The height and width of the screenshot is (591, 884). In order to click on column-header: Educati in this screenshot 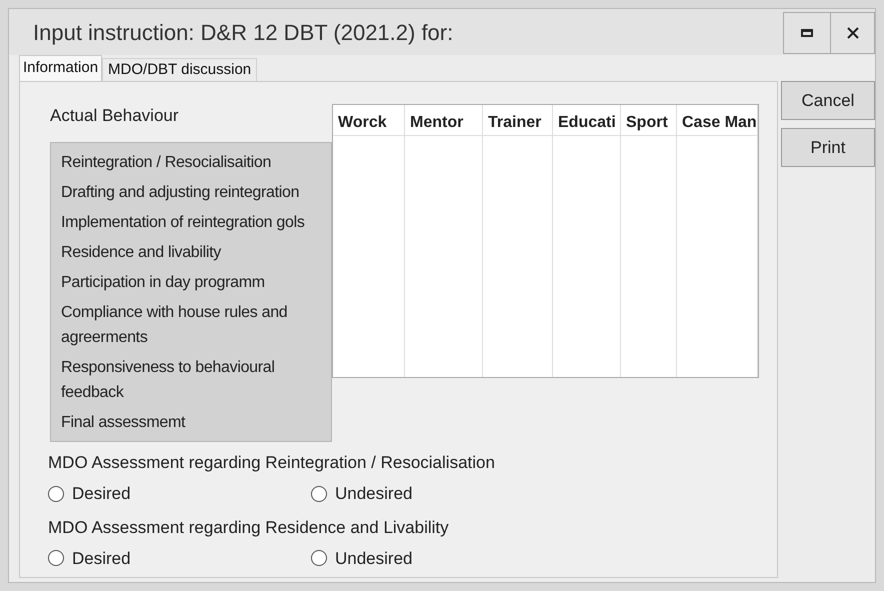, I will do `click(587, 120)`.